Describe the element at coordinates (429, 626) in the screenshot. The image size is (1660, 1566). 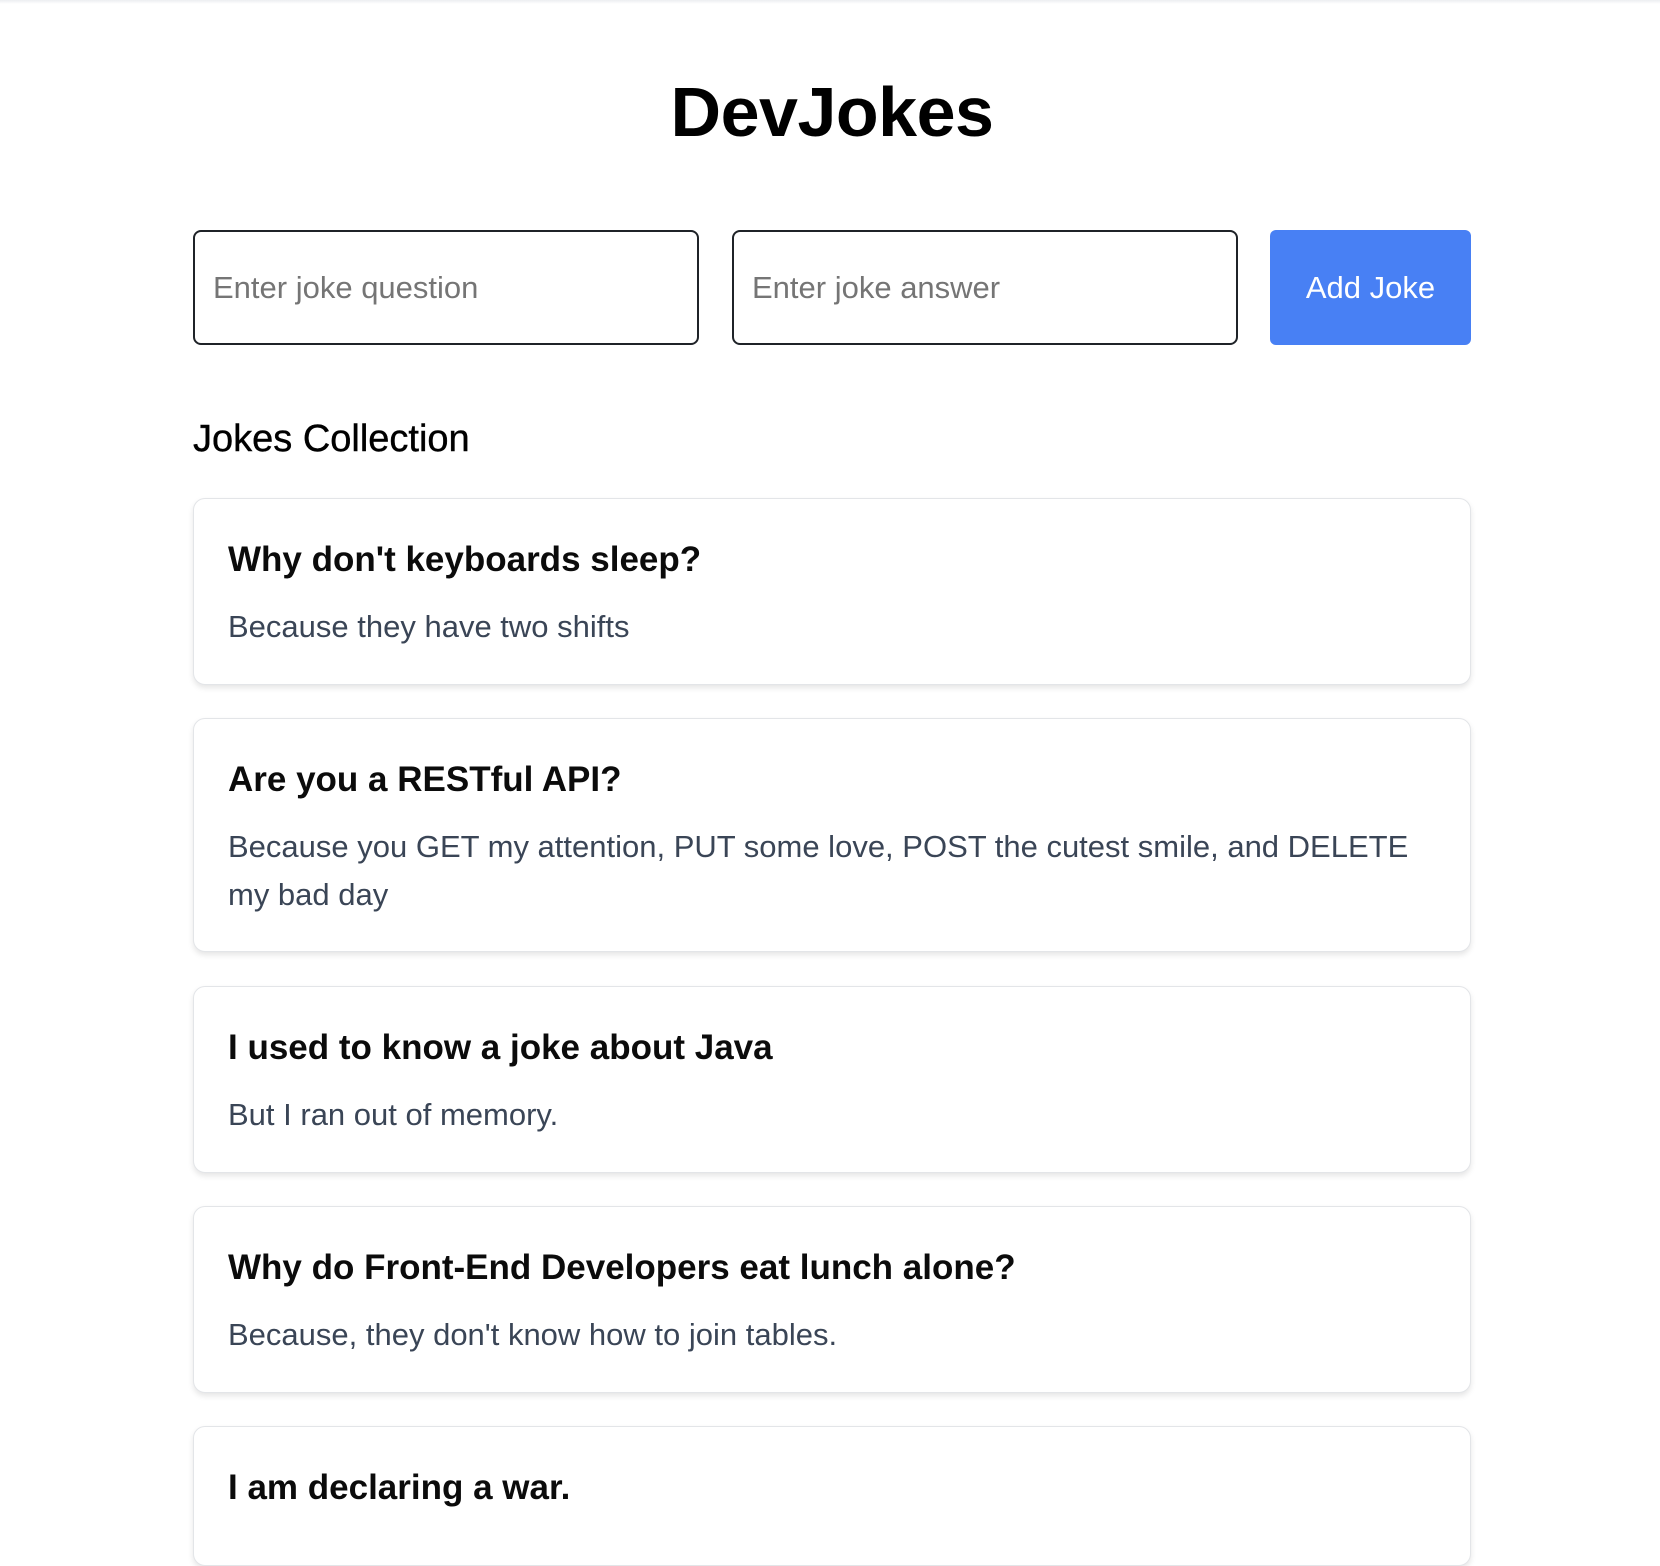
I see `joke-answer: Because they have two shifts` at that location.